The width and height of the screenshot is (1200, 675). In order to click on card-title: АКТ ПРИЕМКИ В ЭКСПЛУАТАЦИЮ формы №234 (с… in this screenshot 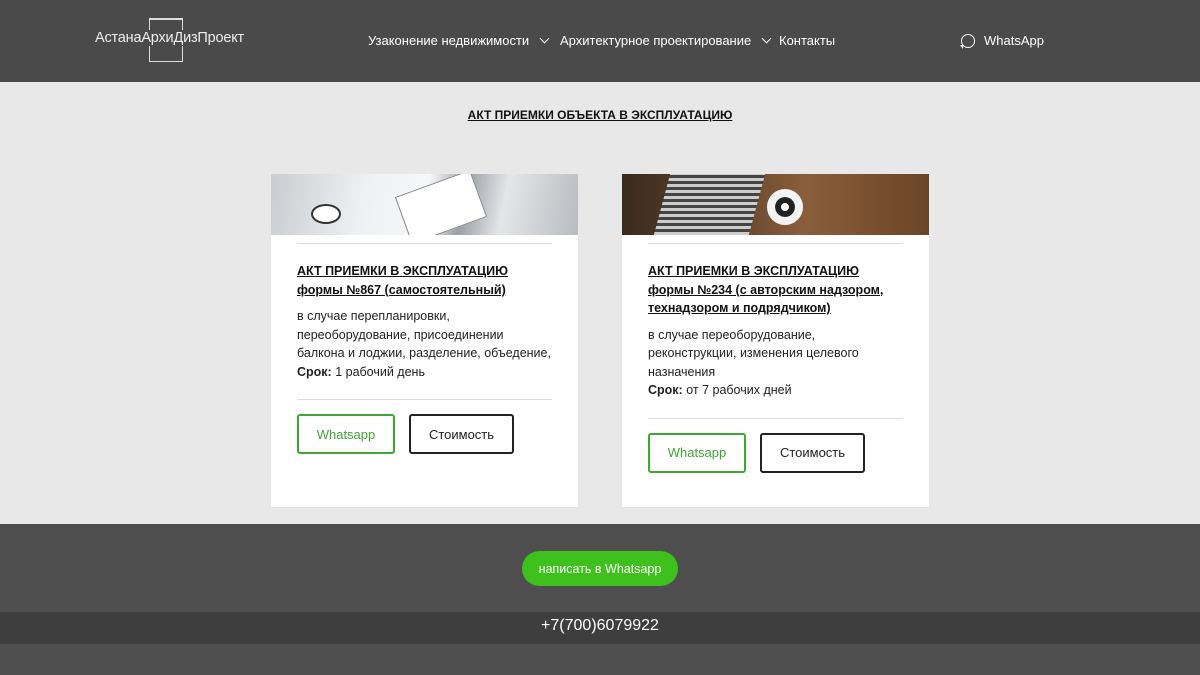, I will do `click(775, 290)`.